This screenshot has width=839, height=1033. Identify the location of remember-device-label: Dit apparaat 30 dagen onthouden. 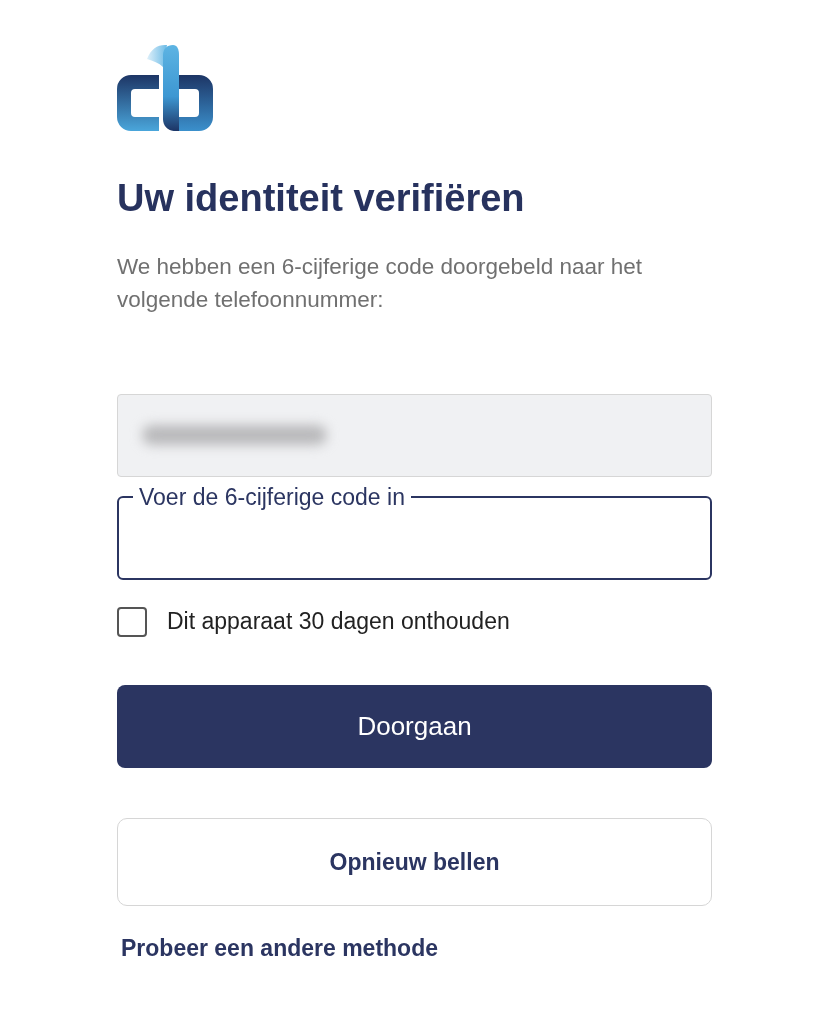
(338, 622).